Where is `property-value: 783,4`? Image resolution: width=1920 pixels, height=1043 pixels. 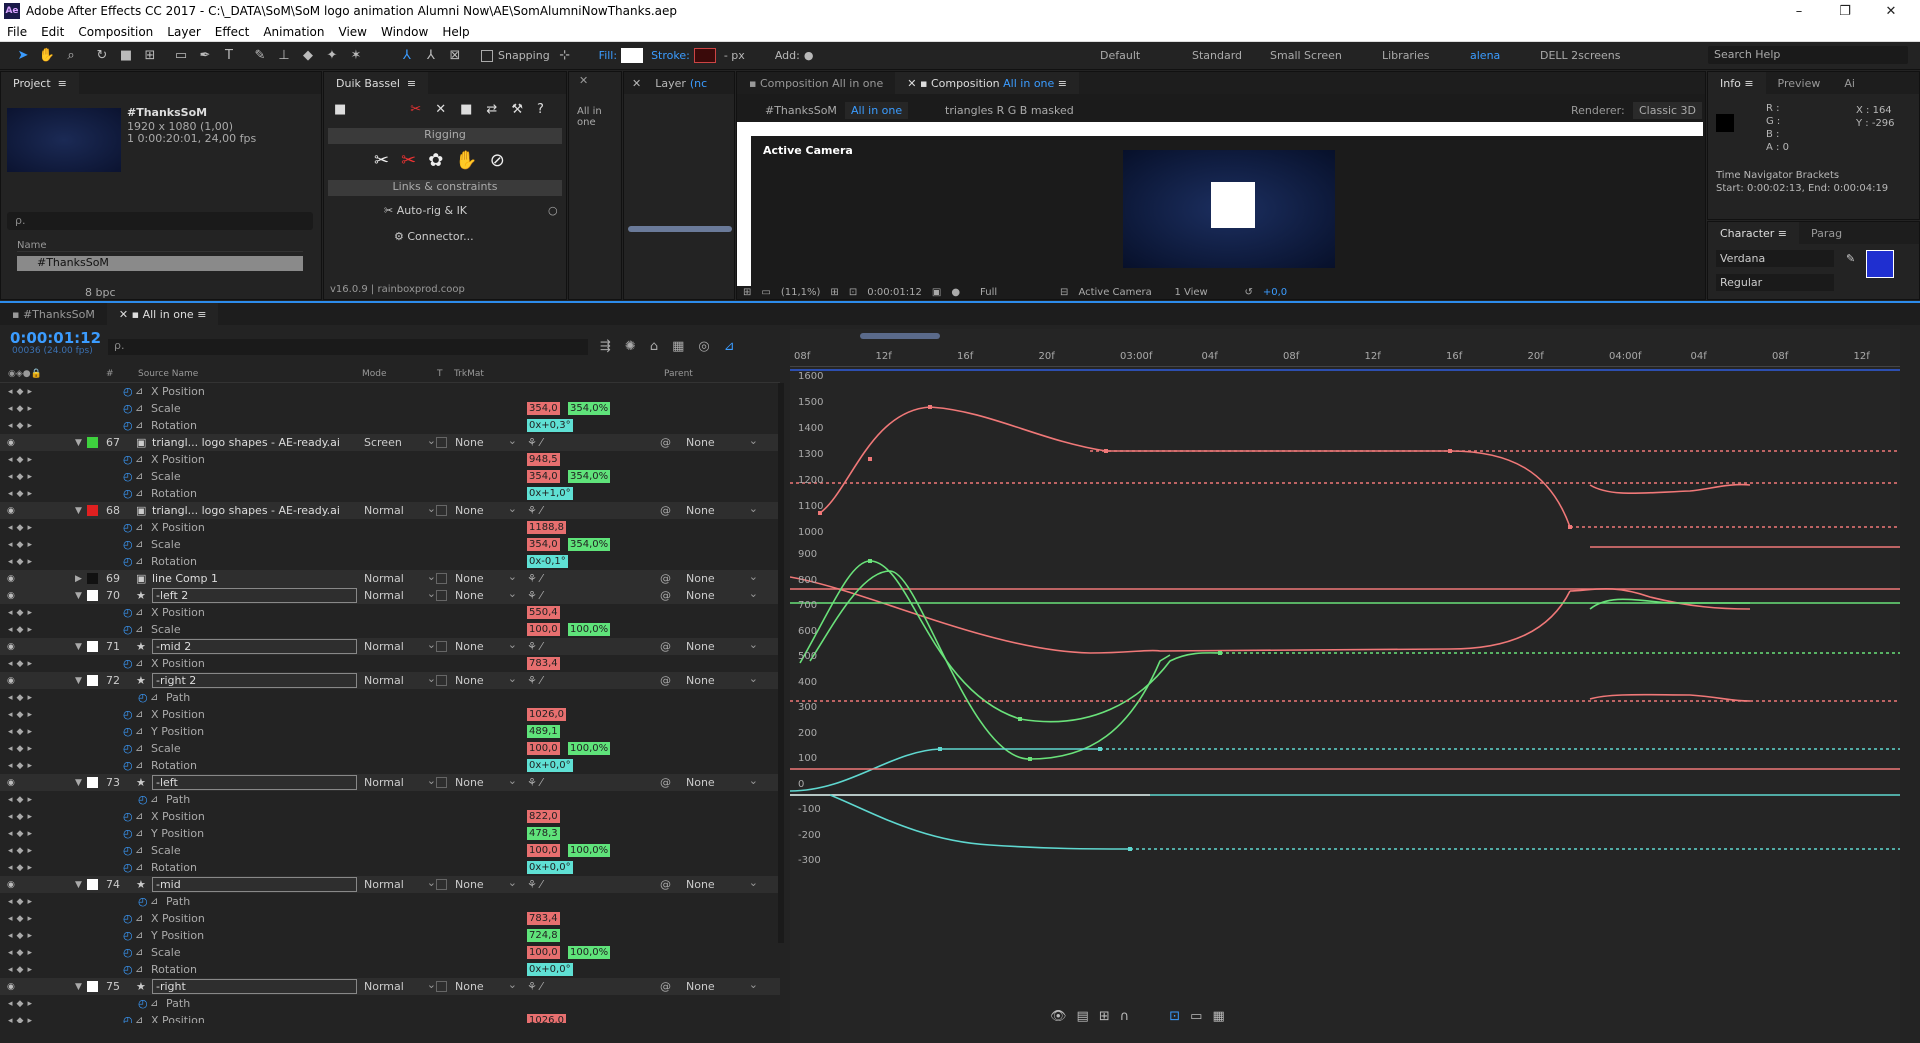
property-value: 783,4 is located at coordinates (543, 918).